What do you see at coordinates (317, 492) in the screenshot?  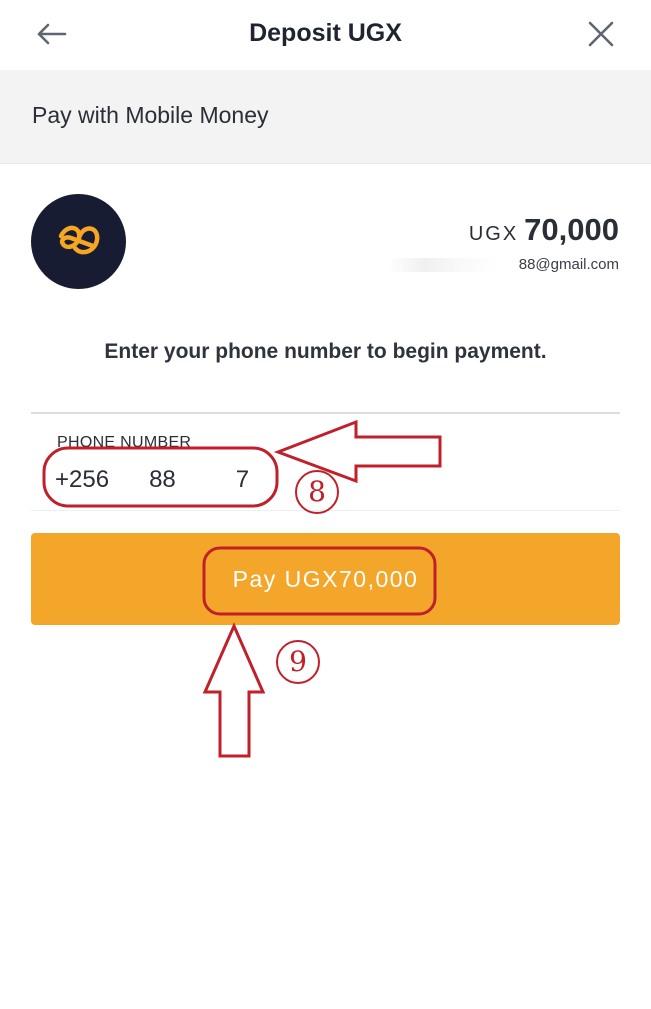 I see `step-8-marker: 8` at bounding box center [317, 492].